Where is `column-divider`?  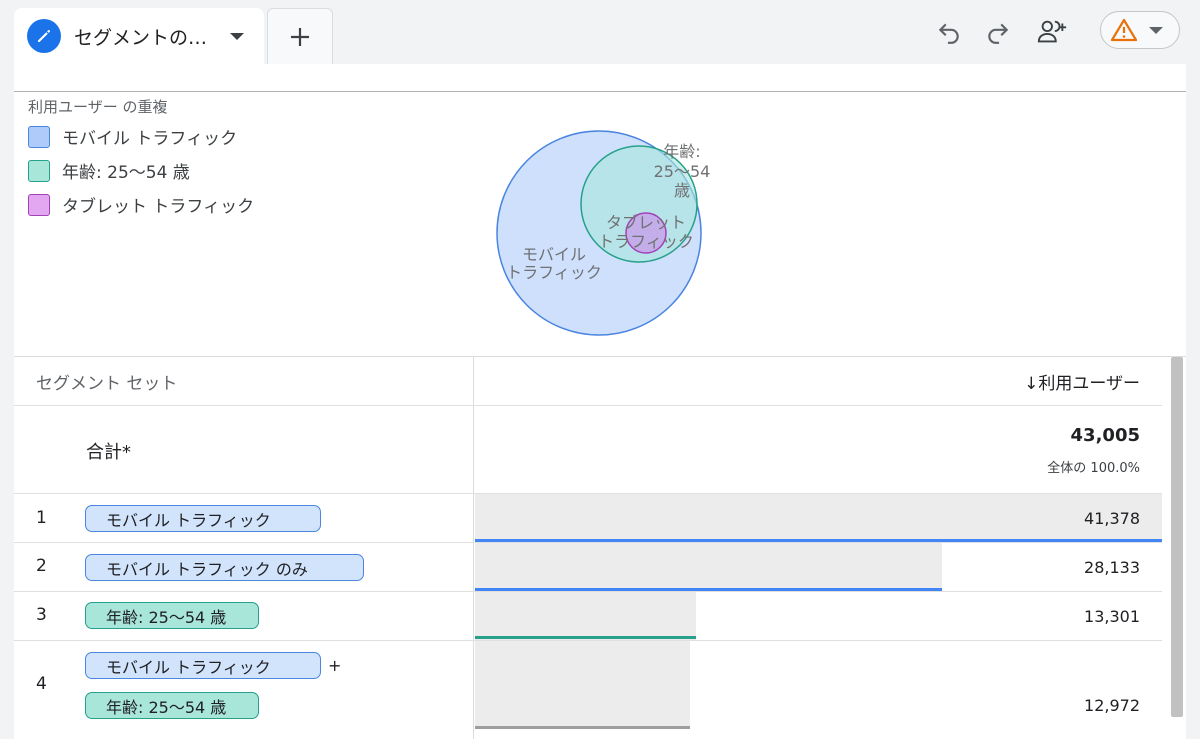 column-divider is located at coordinates (473, 547).